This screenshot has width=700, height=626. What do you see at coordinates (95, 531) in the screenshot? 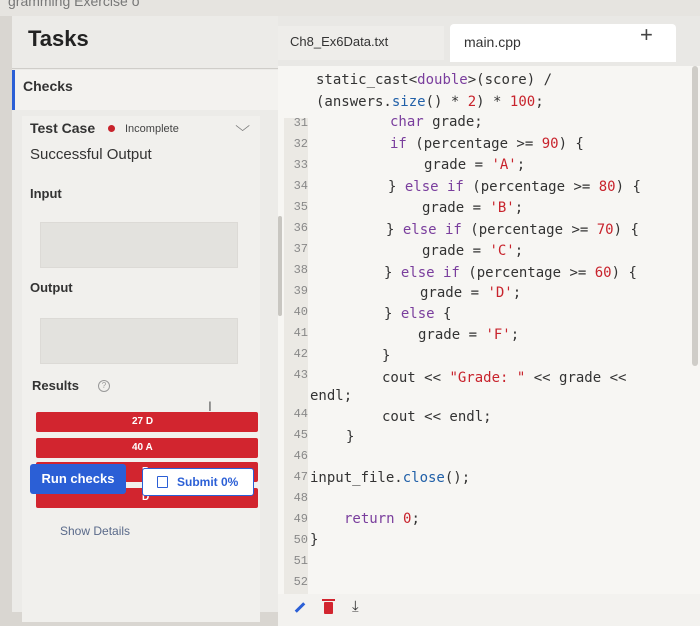
I see `show-details-link: Show Details` at bounding box center [95, 531].